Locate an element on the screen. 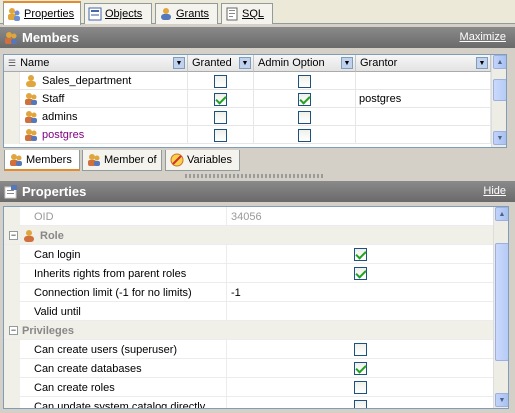  tab-variables-label: Variables is located at coordinates (210, 160).